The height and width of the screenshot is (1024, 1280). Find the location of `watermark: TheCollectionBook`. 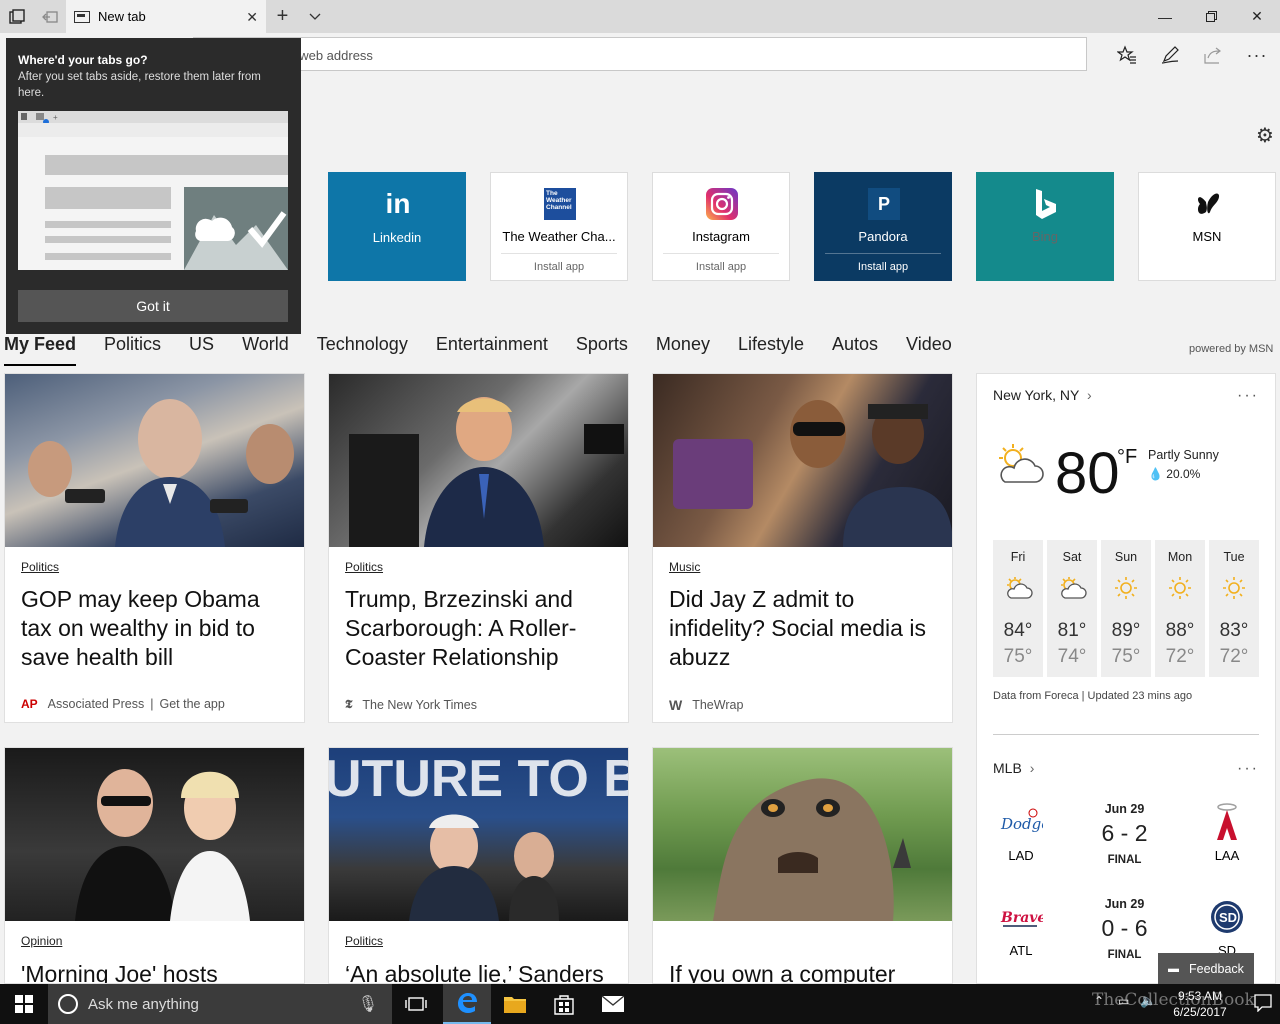

watermark: TheCollectionBook is located at coordinates (1173, 1000).